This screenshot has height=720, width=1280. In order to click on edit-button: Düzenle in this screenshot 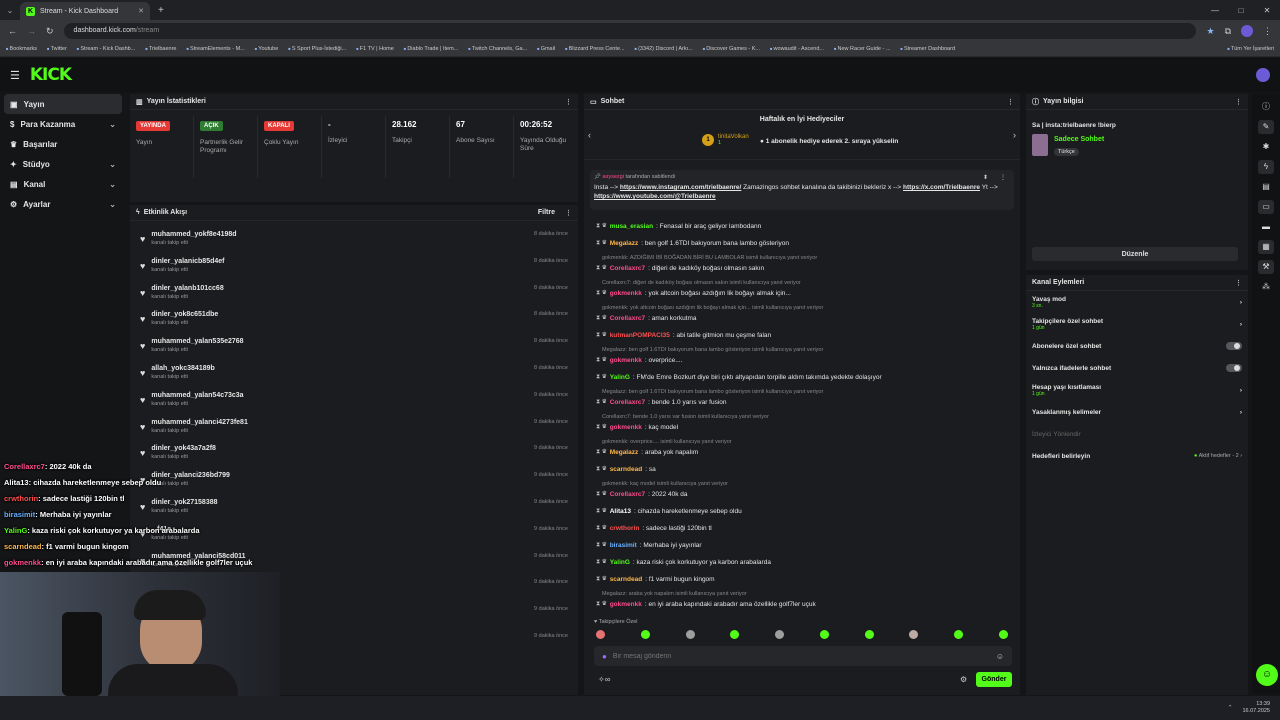, I will do `click(1135, 254)`.